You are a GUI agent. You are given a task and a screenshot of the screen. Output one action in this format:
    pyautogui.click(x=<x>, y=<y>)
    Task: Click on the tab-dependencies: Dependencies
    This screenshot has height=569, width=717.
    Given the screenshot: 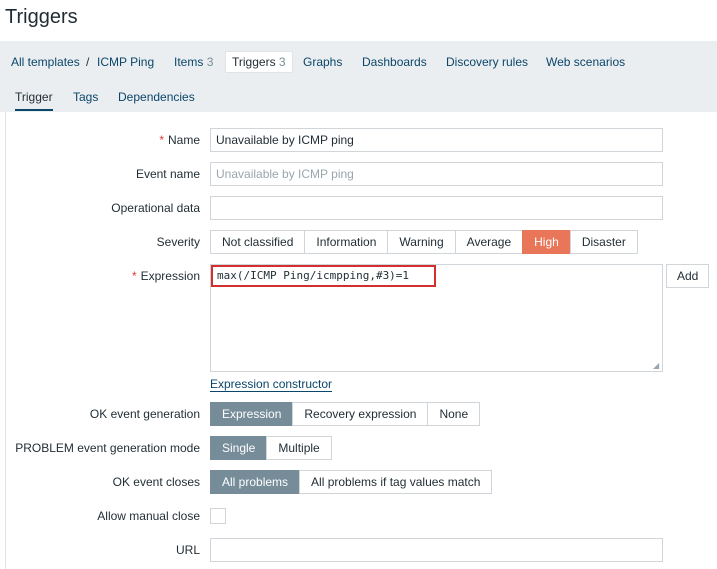 What is the action you would take?
    pyautogui.click(x=156, y=100)
    